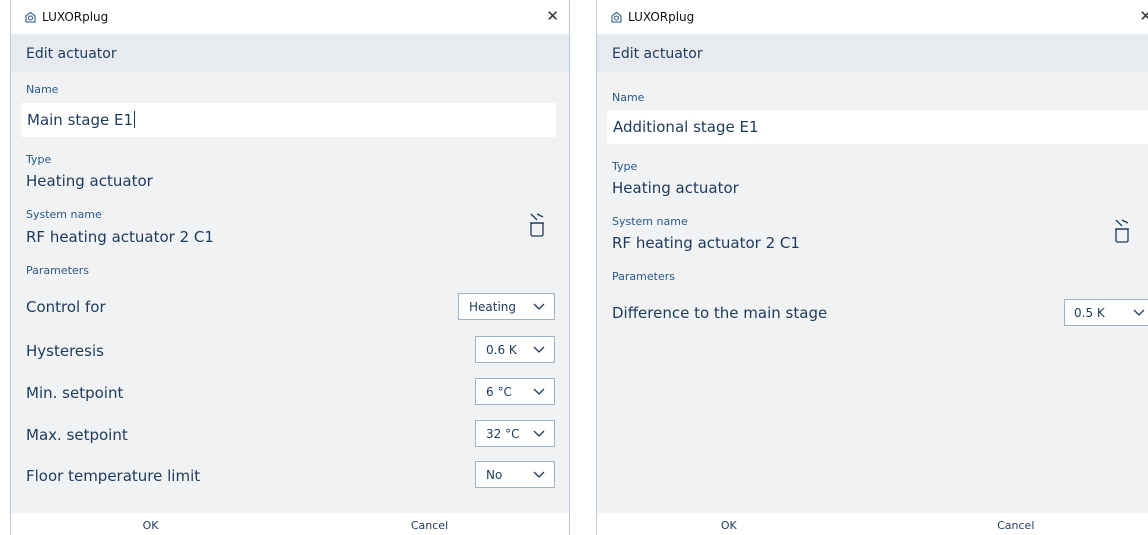 This screenshot has height=535, width=1148. Describe the element at coordinates (77, 435) in the screenshot. I see `param-label-max-setpoint: Max. setpoint` at that location.